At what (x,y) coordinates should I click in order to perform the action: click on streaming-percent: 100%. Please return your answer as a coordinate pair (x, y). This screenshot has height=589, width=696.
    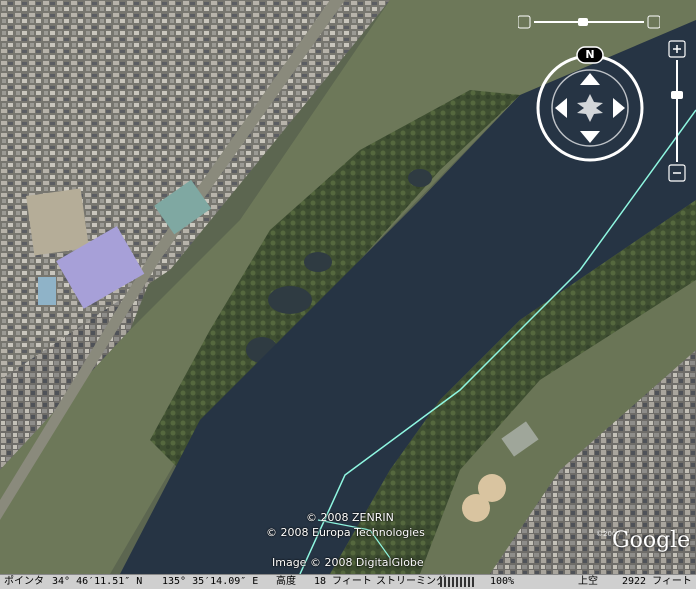
    Looking at the image, I should click on (502, 581).